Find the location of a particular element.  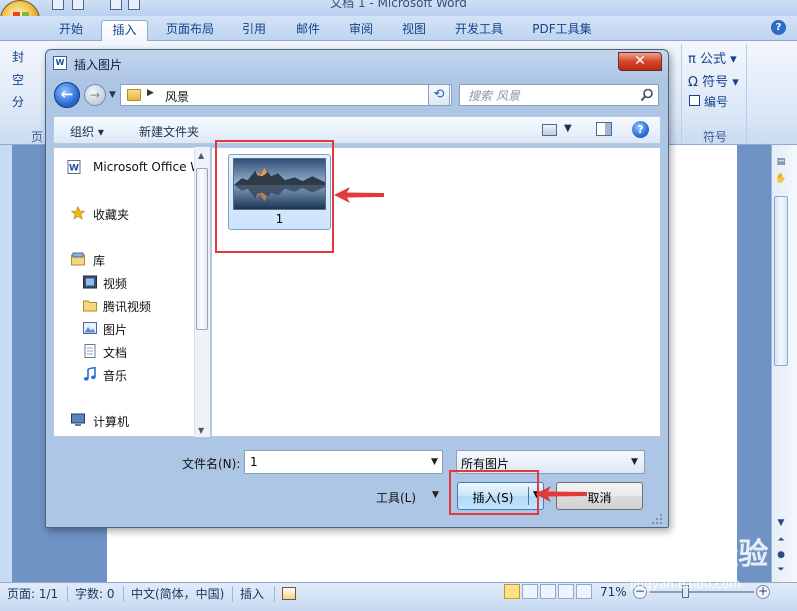

search-input: 搜索 风景 is located at coordinates (494, 95).